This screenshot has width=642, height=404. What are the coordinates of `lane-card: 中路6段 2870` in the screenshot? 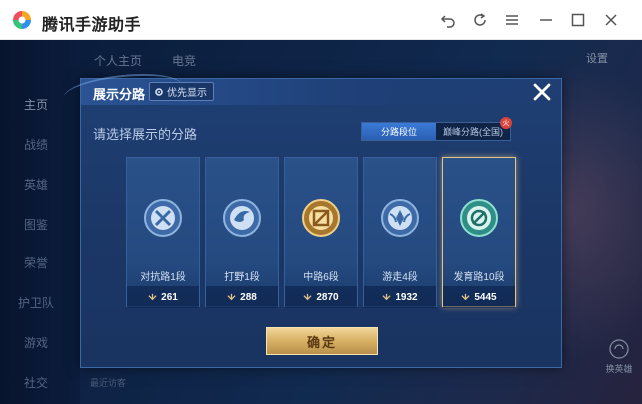 It's located at (321, 232).